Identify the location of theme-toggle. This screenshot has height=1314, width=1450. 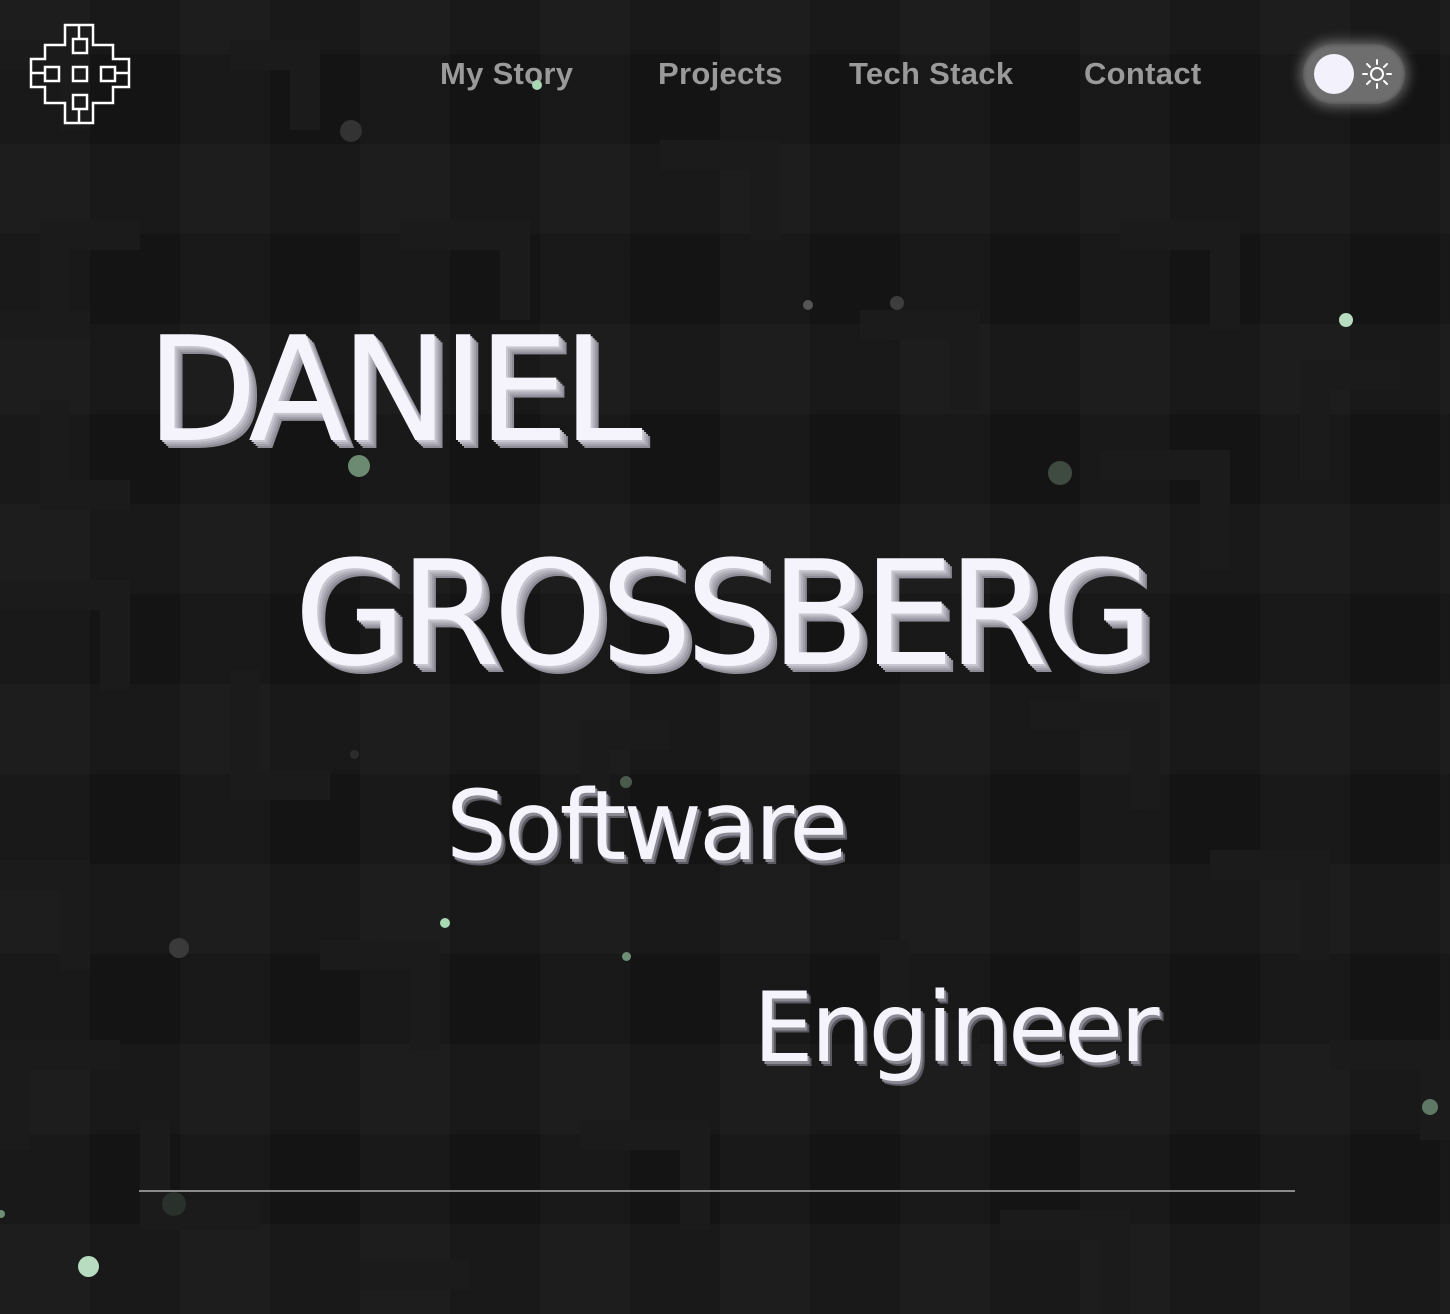
(1354, 74).